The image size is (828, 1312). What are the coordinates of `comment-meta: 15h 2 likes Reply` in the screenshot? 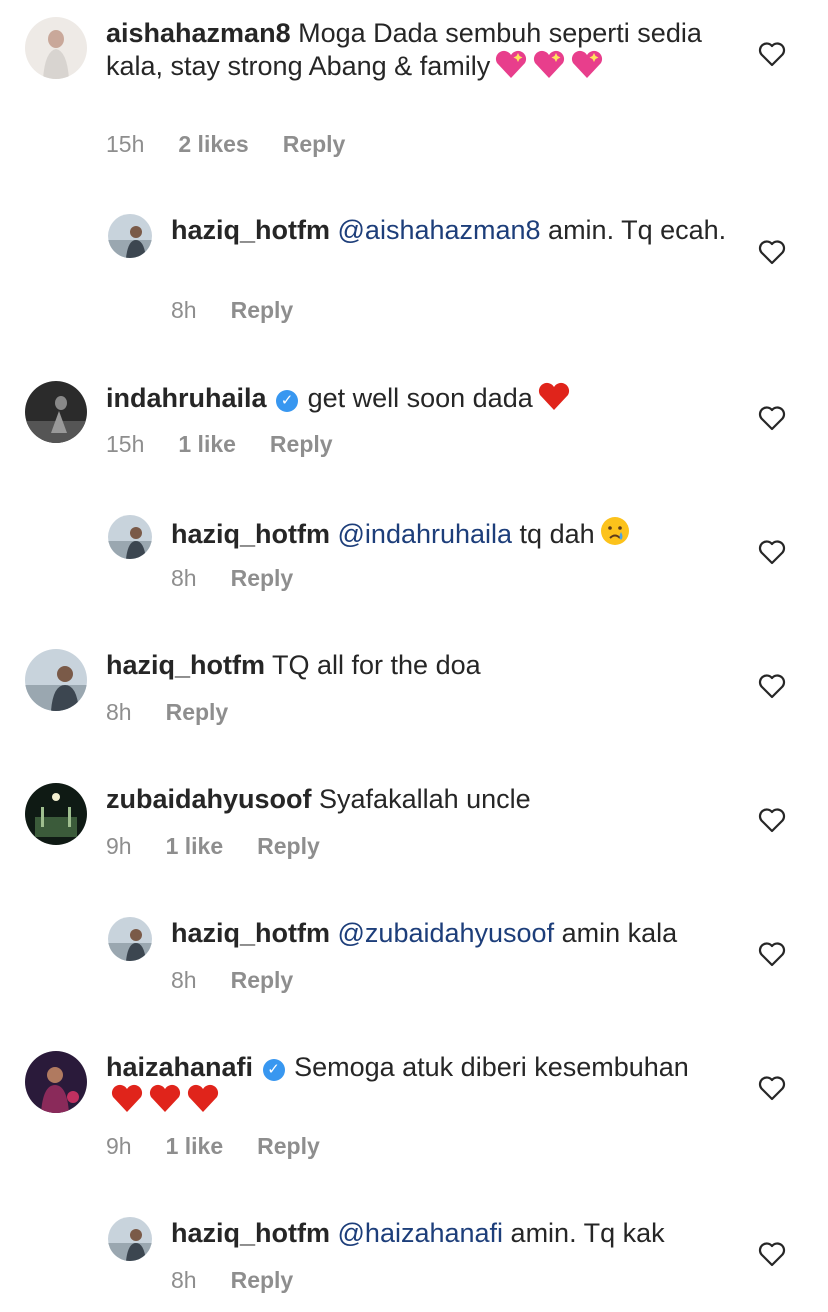 It's located at (242, 144).